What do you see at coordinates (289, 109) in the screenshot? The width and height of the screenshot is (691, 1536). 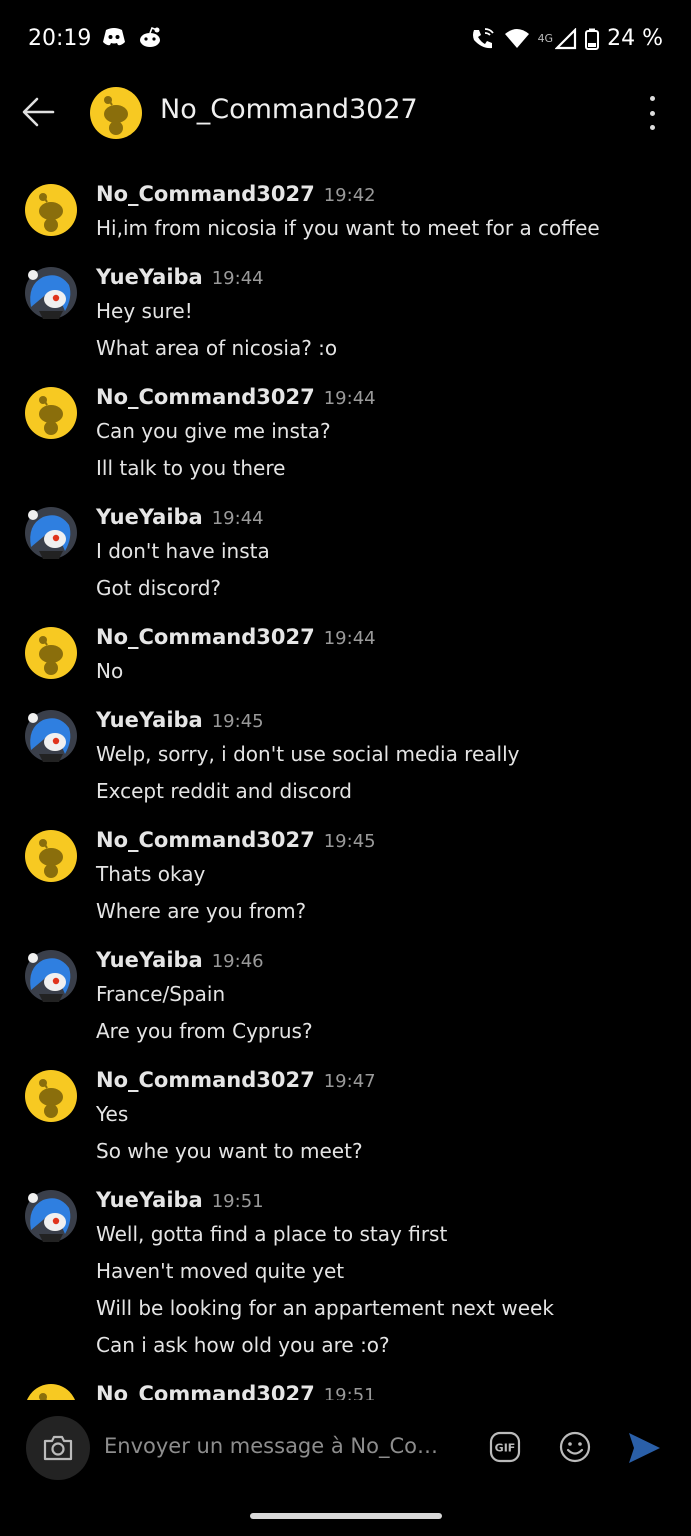 I see `chat-title: No_Command3027` at bounding box center [289, 109].